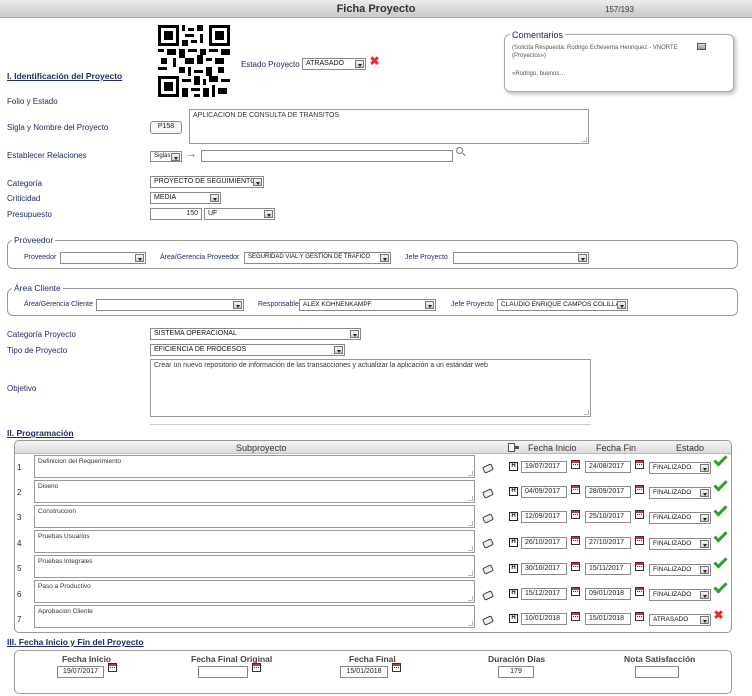 The image size is (752, 696). I want to click on fecha-inicio-input: 12/09/2017, so click(544, 517).